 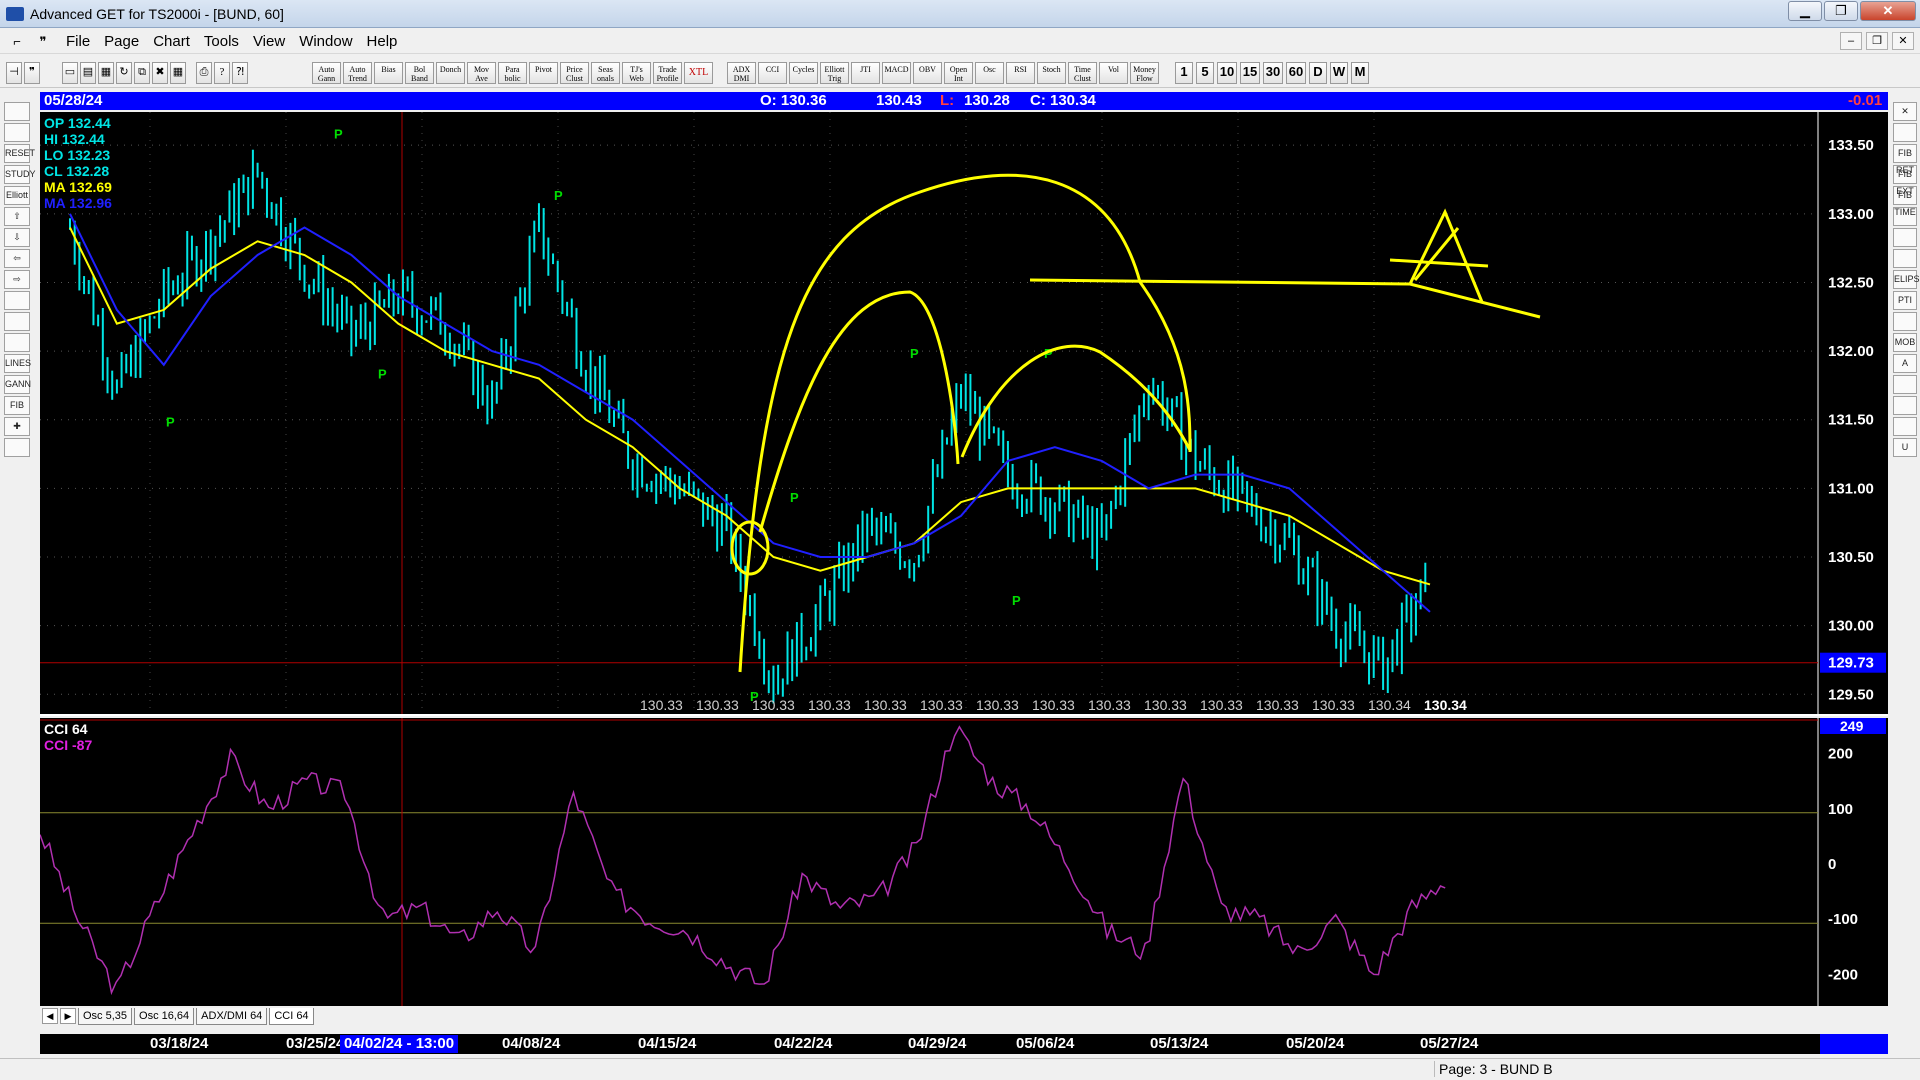 I want to click on left-tool-icon: STUDY, so click(x=20, y=174).